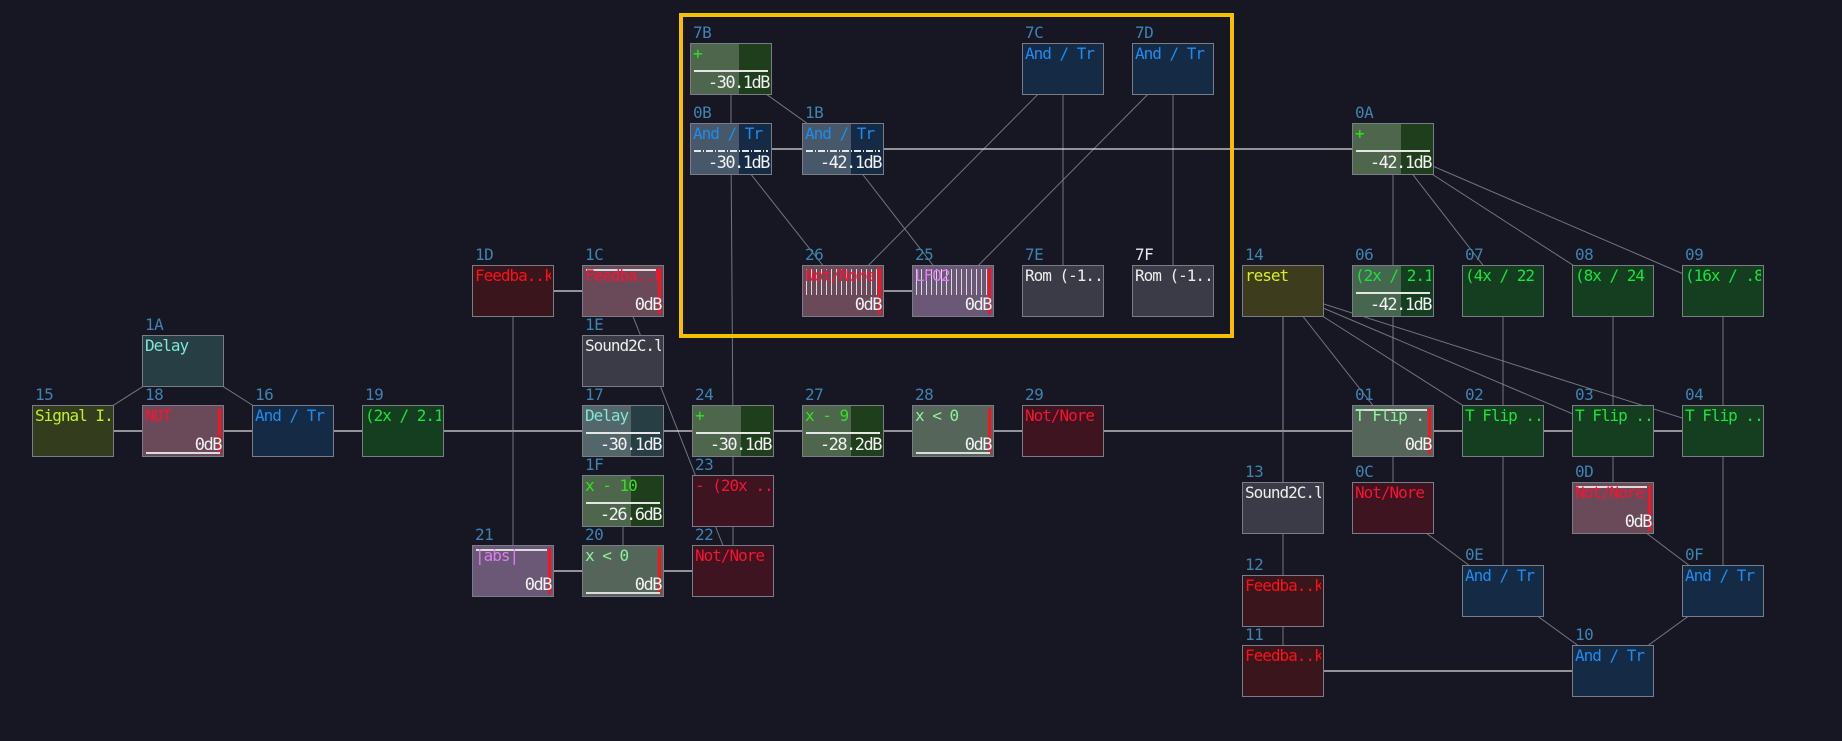  I want to click on node-12: 12 Feedba..k, so click(1283, 591).